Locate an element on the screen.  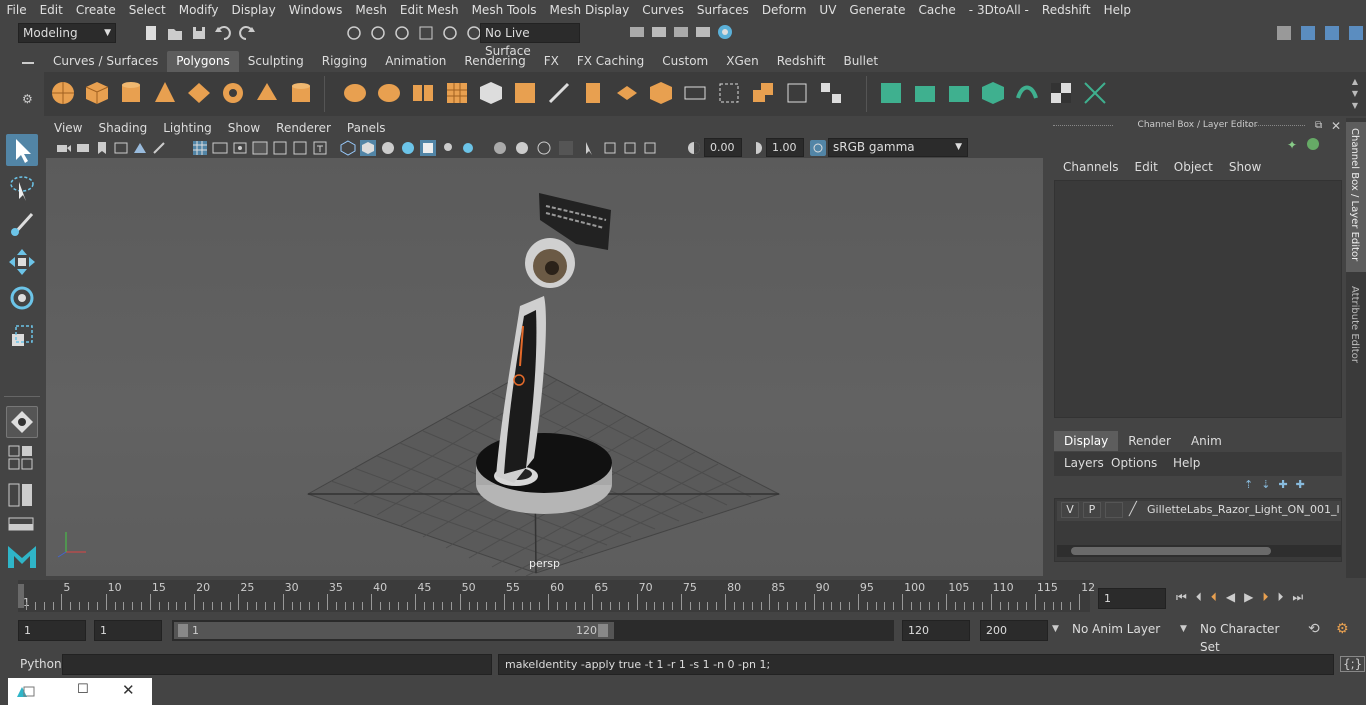
menu-mesh-display: Mesh Display is located at coordinates (589, 10).